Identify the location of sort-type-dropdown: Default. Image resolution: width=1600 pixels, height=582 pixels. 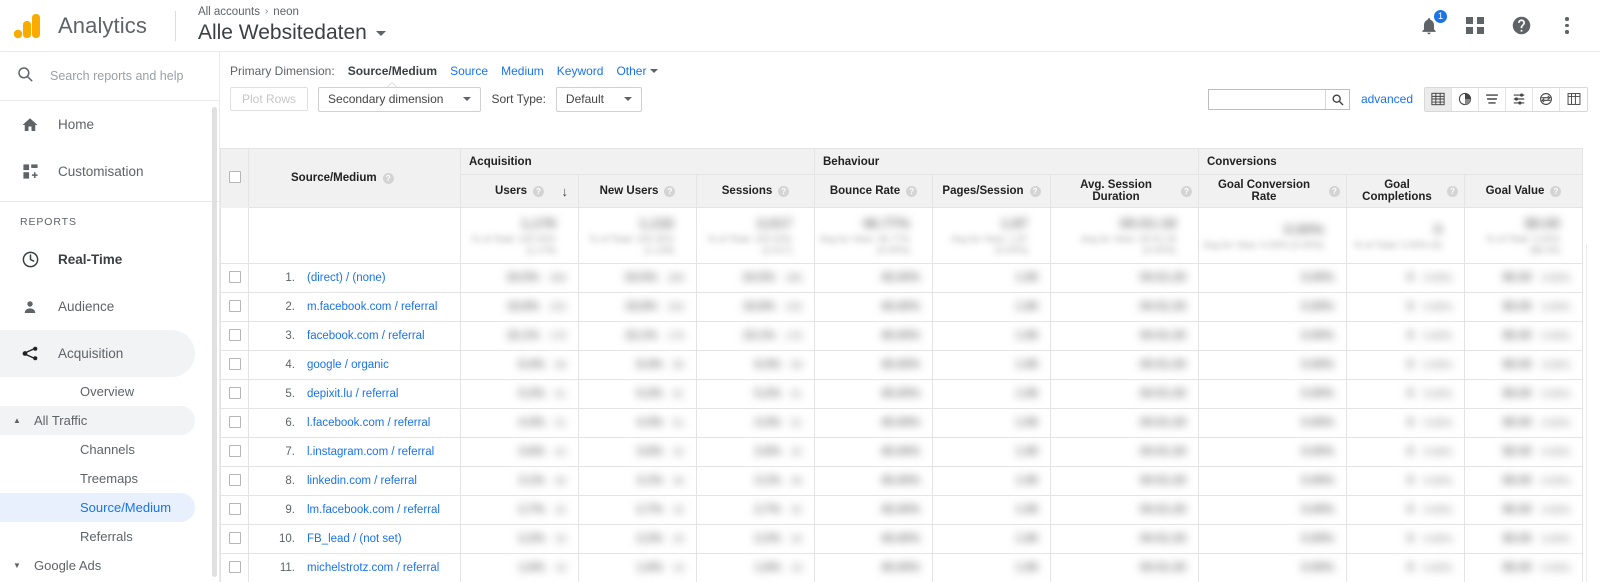
(598, 99).